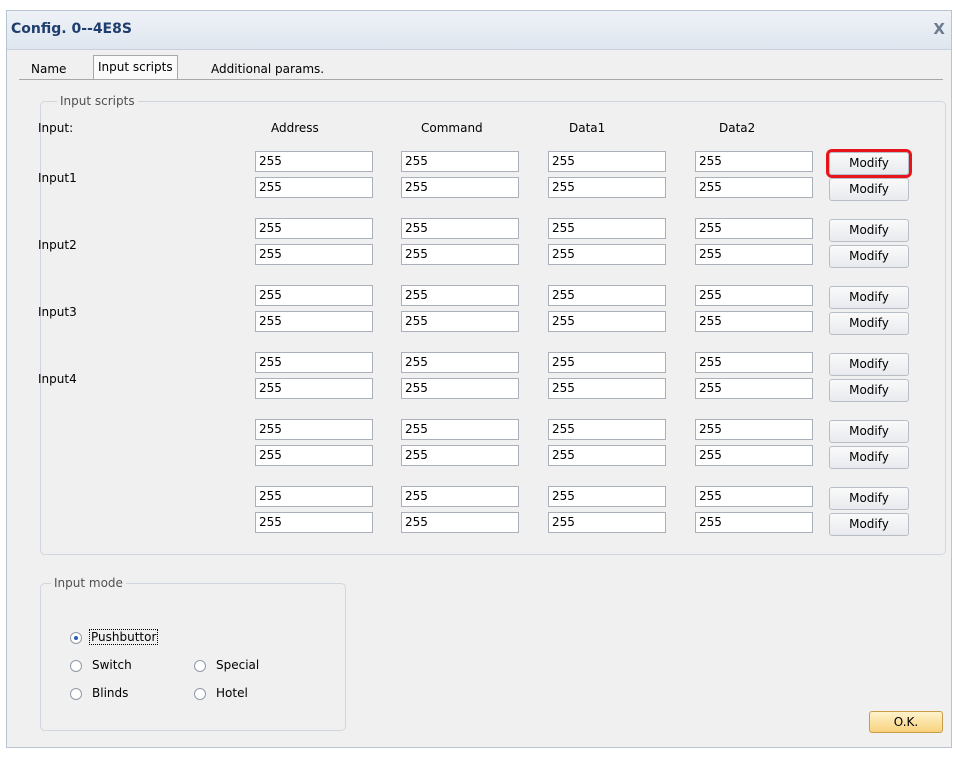  I want to click on radio-label-switch: Switch, so click(112, 665).